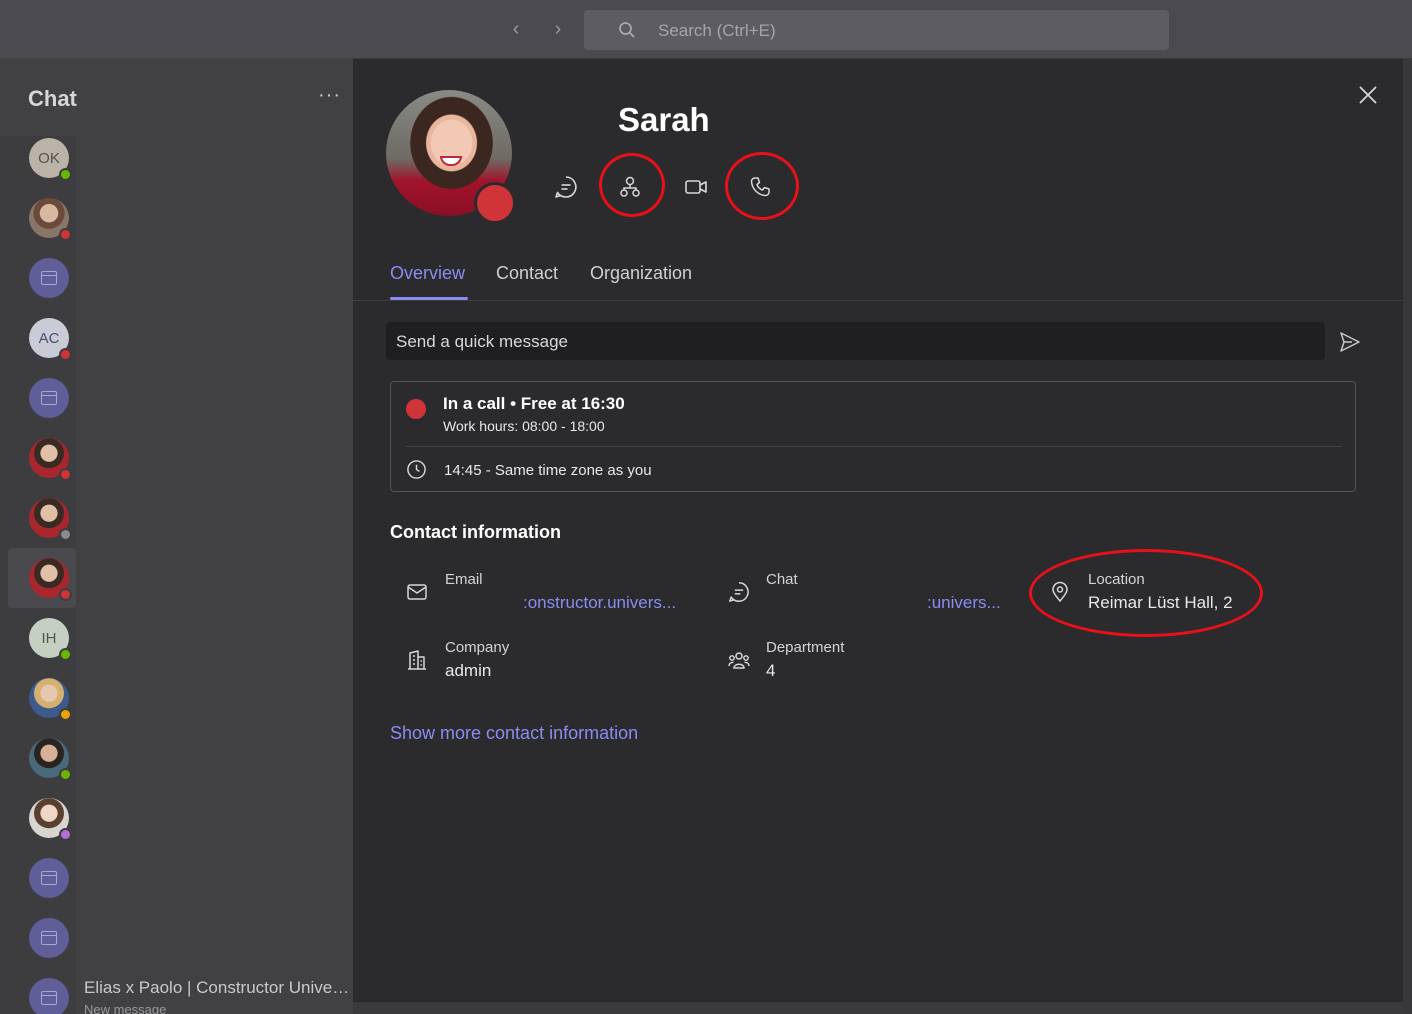  I want to click on close-icon, so click(1368, 95).